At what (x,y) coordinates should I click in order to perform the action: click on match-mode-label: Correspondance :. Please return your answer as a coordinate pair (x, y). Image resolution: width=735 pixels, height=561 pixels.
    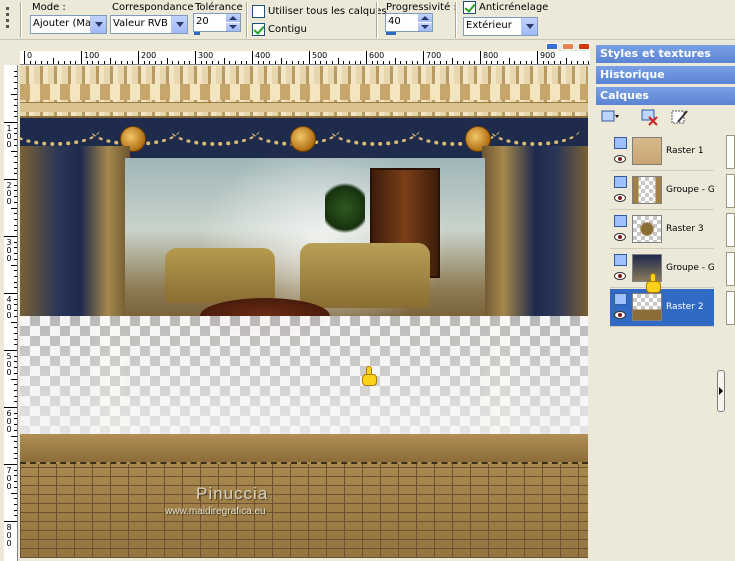
    Looking at the image, I should click on (156, 7).